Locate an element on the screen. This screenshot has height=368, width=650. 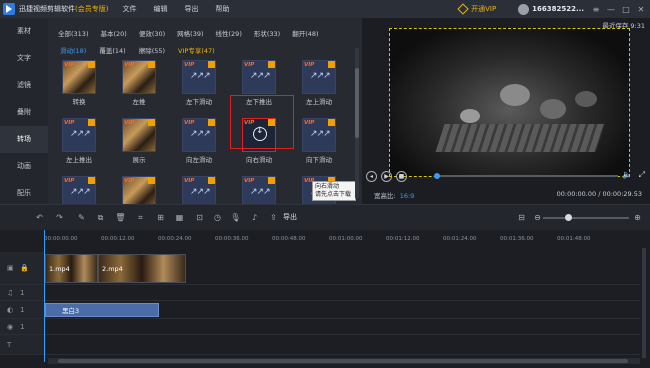
video-track-icon: ▣ is located at coordinates (10, 268).